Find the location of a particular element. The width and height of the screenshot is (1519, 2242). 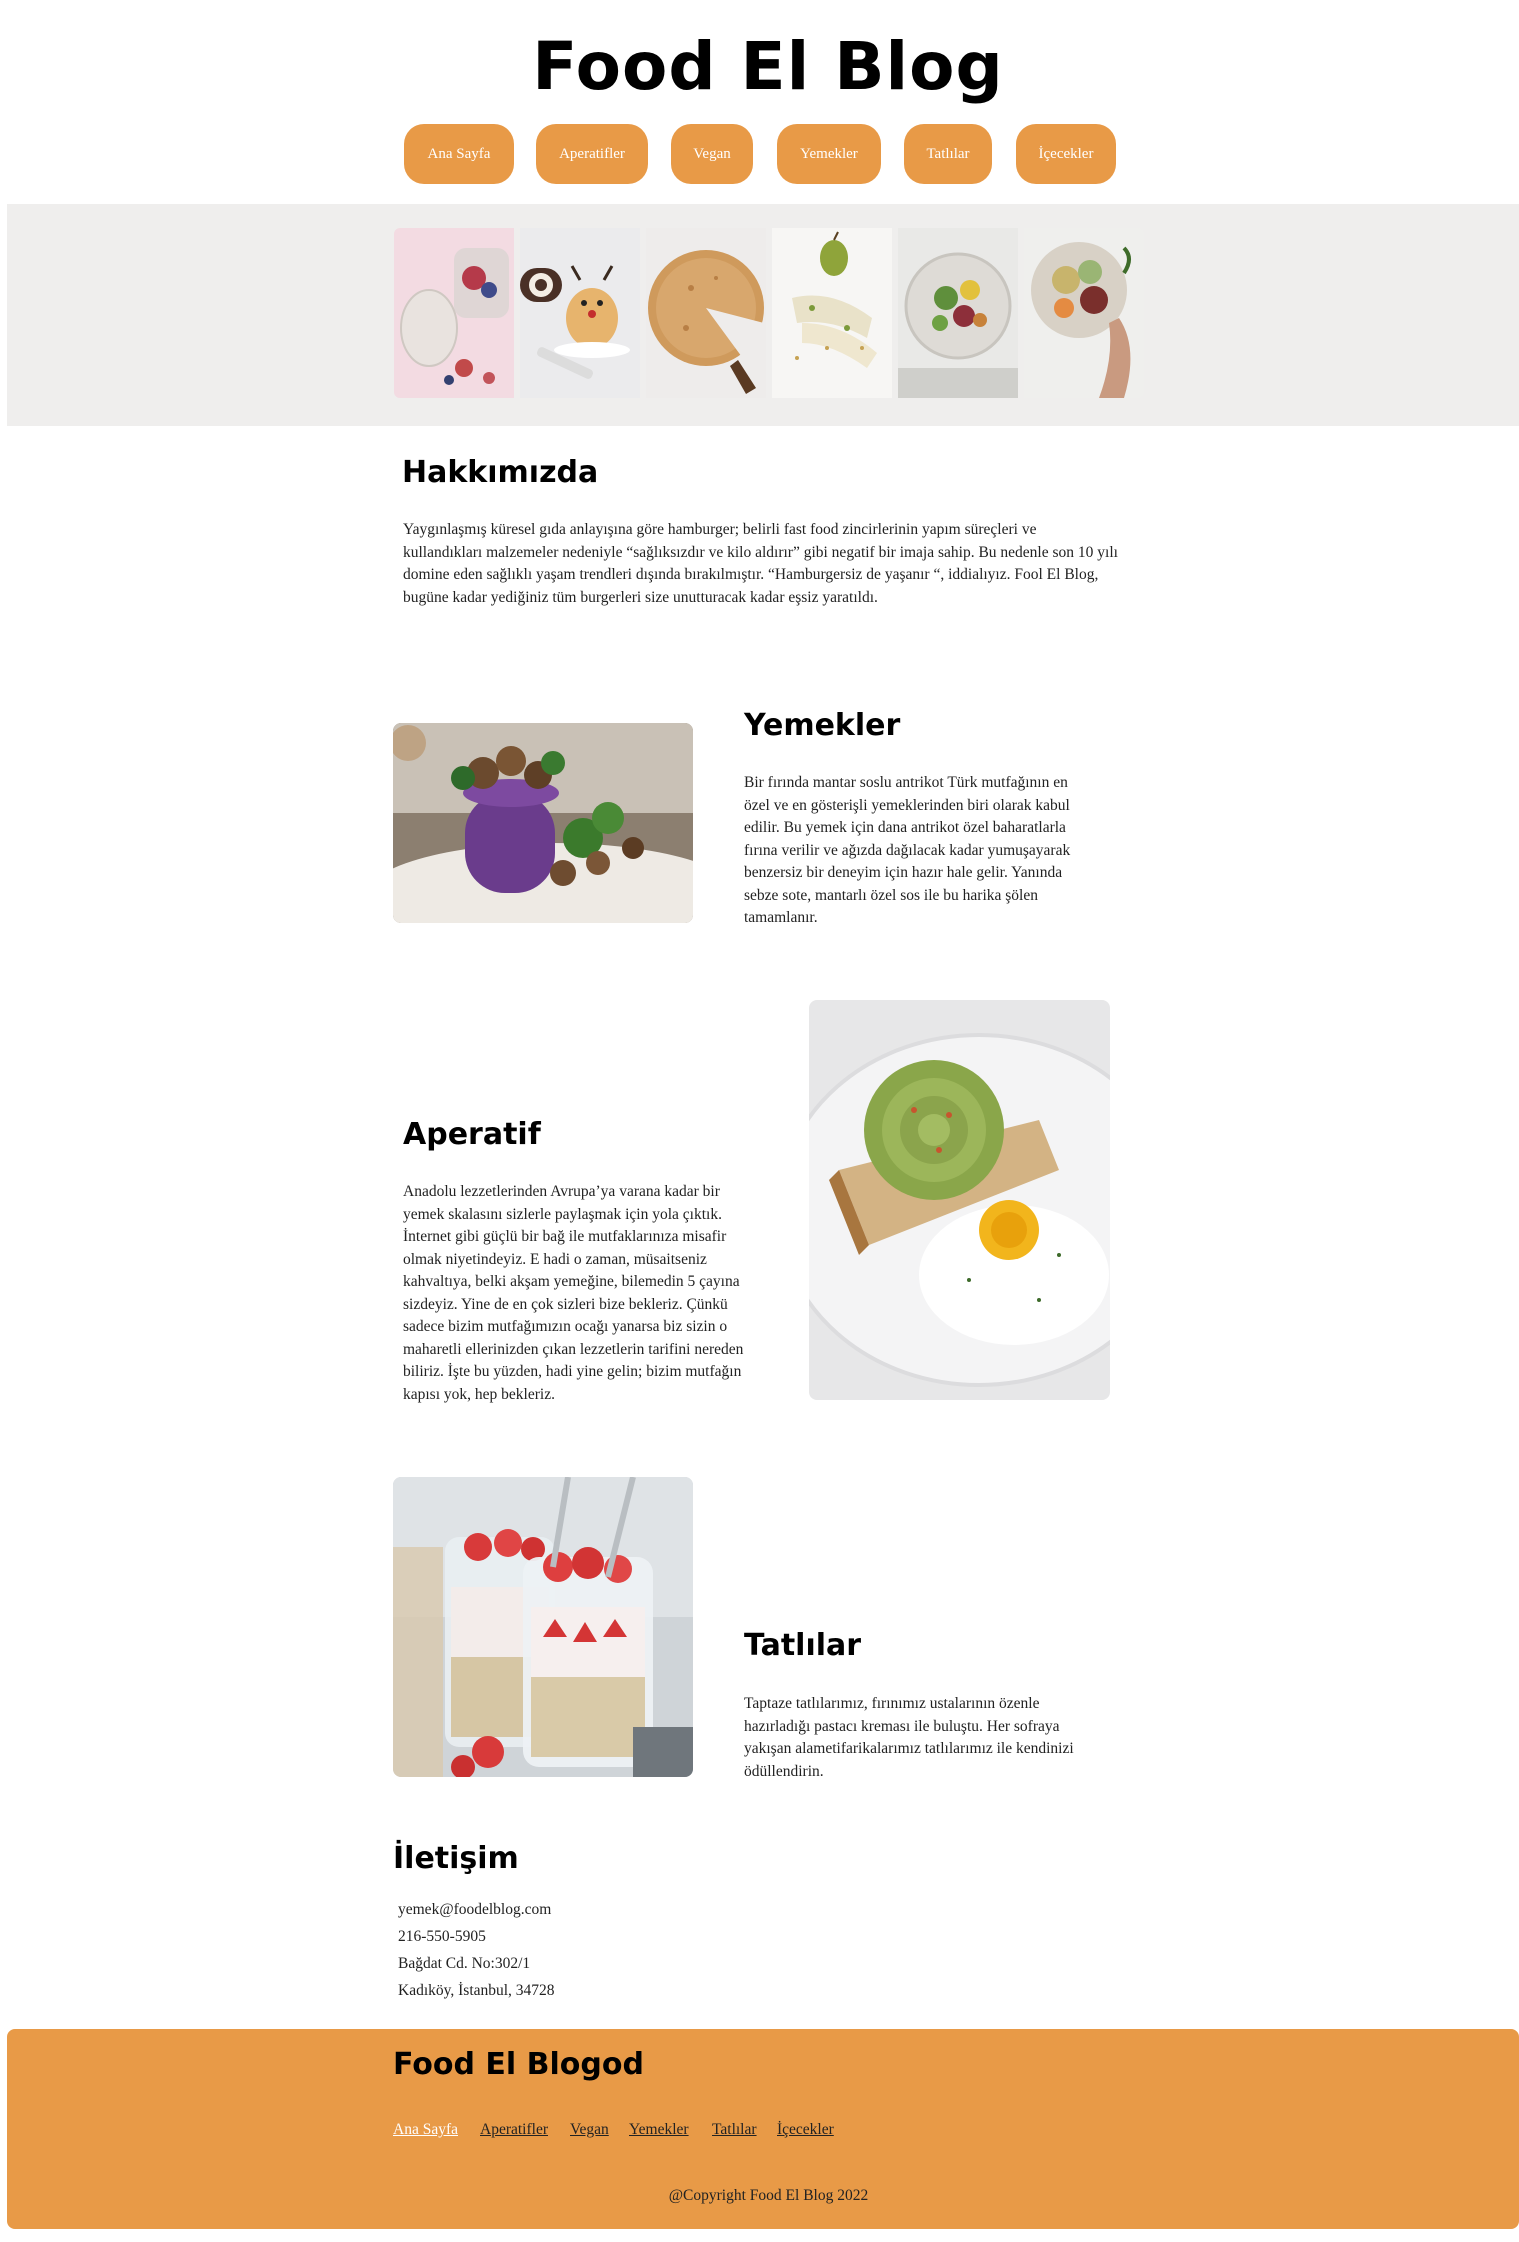

nav-aperatifler-button: Aperatifler is located at coordinates (592, 154).